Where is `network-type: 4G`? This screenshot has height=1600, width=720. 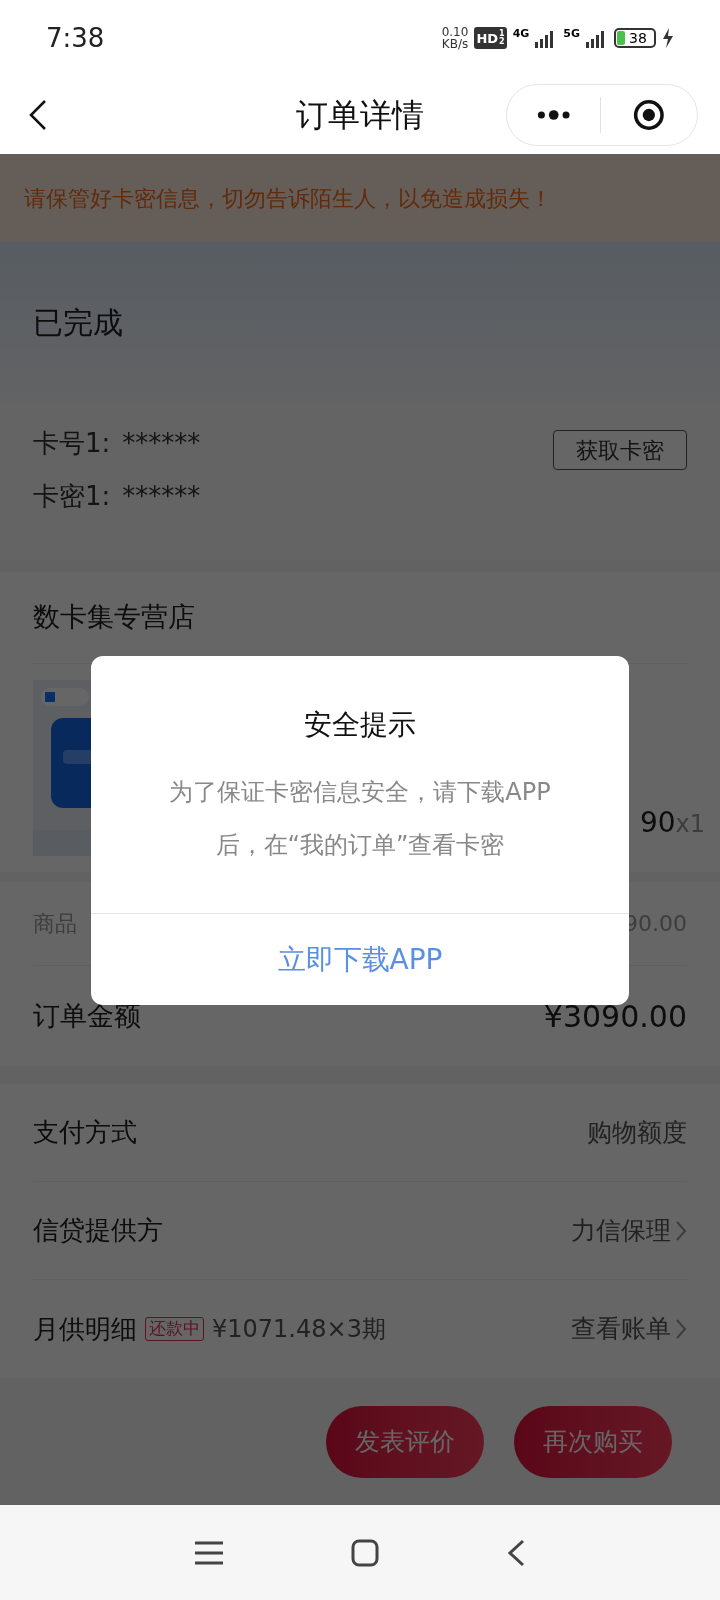
network-type: 4G is located at coordinates (521, 34).